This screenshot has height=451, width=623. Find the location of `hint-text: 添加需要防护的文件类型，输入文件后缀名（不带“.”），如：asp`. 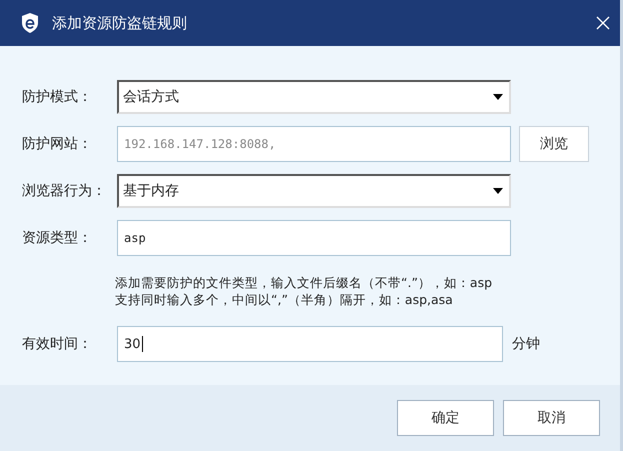

hint-text: 添加需要防护的文件类型，输入文件后缀名（不带“.”），如：asp is located at coordinates (304, 282).